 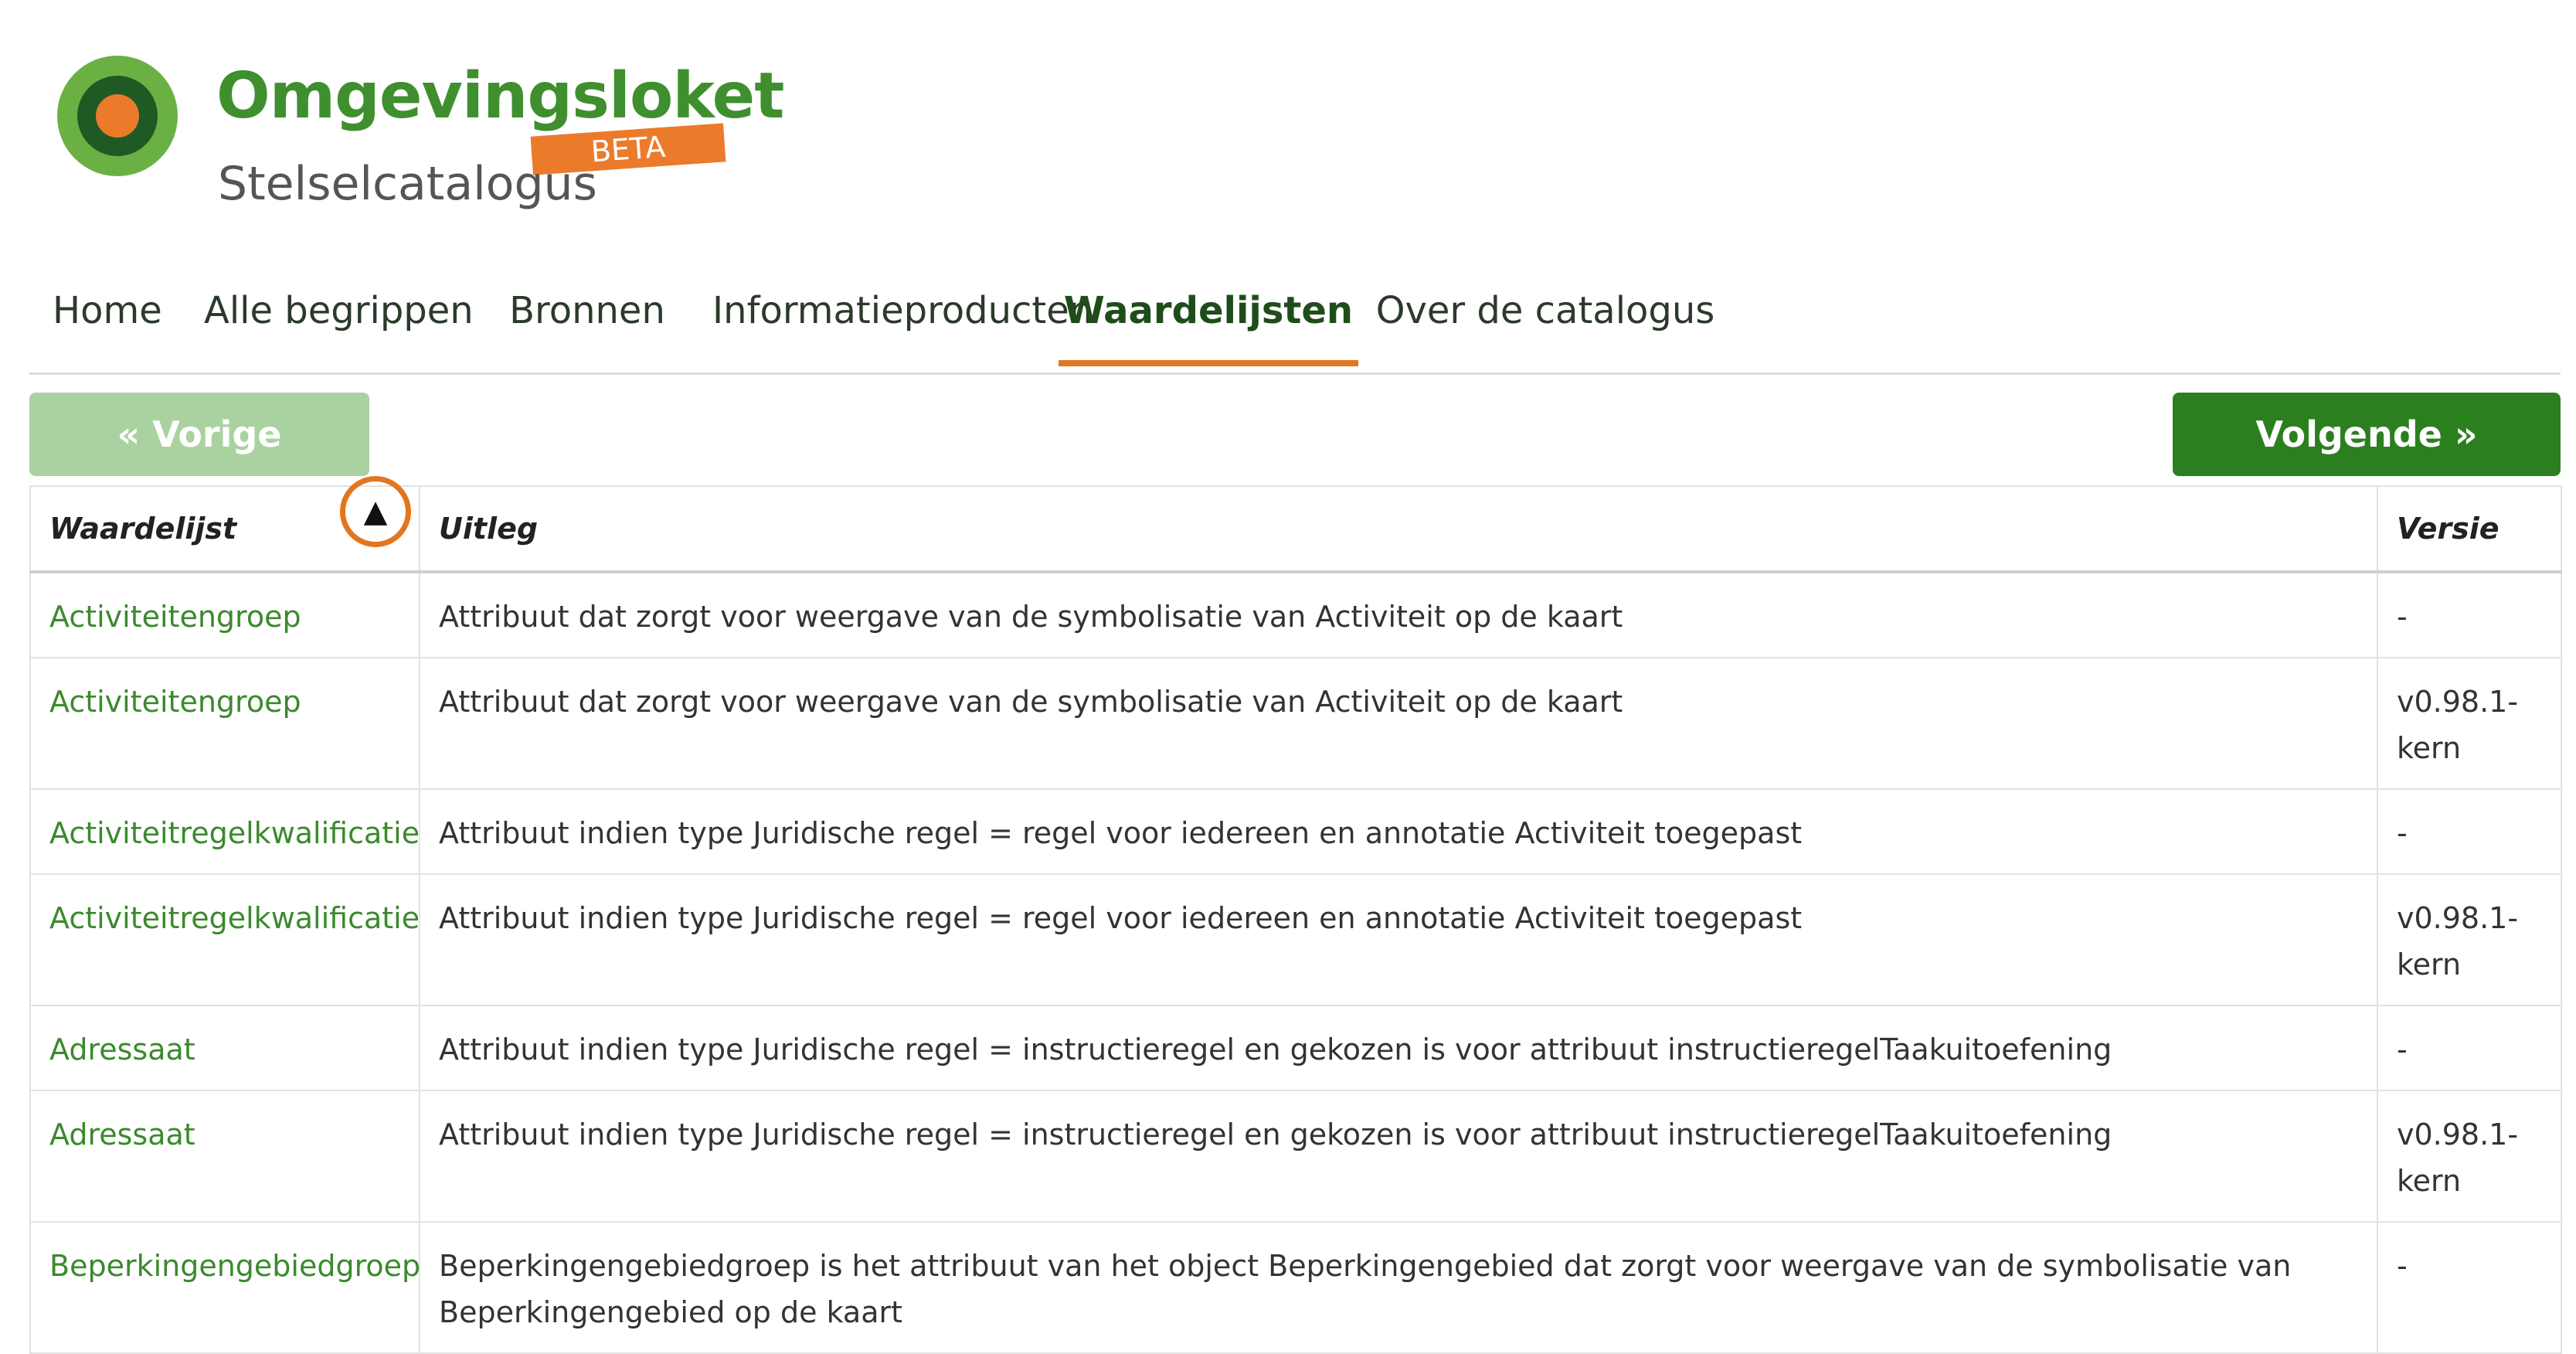 I want to click on column-header-label: Waardelijst, so click(x=143, y=529).